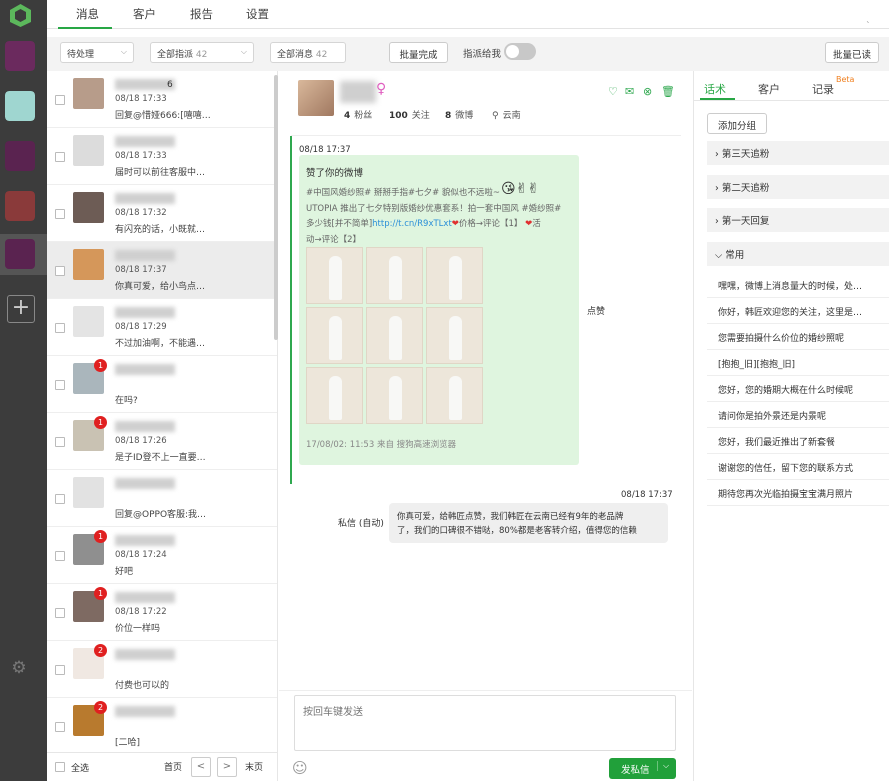 The width and height of the screenshot is (889, 781). Describe the element at coordinates (412, 224) in the screenshot. I see `card-link: http://t.cn/R9xTLxt` at that location.